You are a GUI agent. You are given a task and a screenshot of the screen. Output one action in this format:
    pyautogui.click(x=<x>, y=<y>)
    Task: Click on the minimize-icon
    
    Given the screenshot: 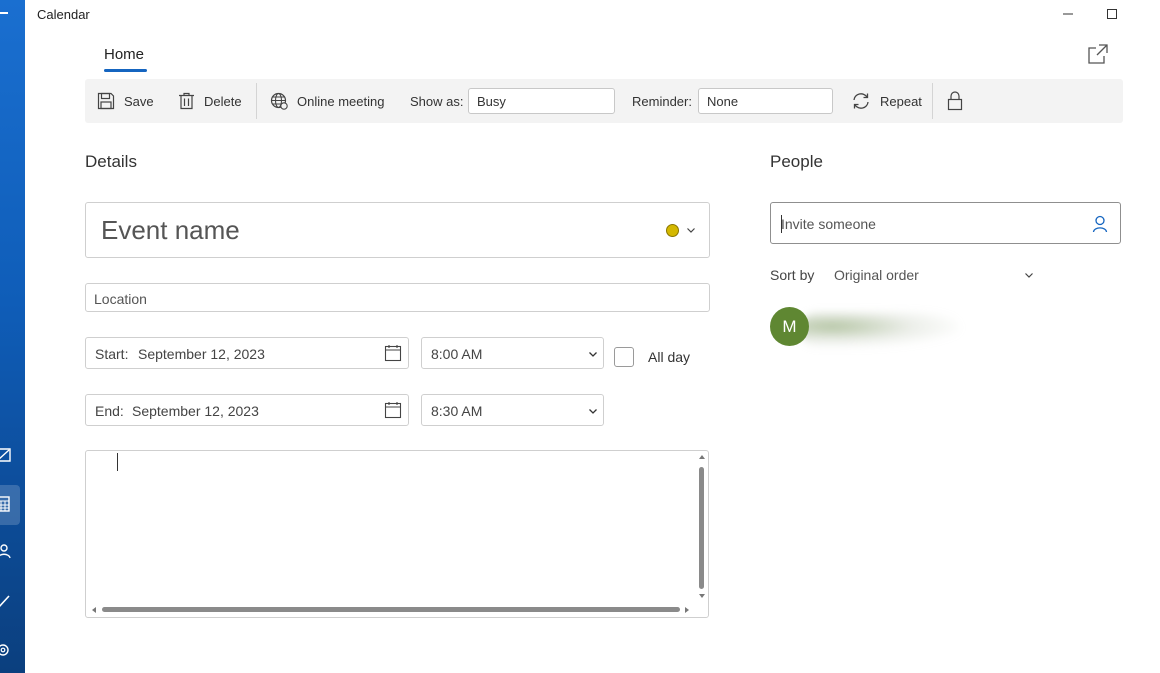 What is the action you would take?
    pyautogui.click(x=1068, y=14)
    